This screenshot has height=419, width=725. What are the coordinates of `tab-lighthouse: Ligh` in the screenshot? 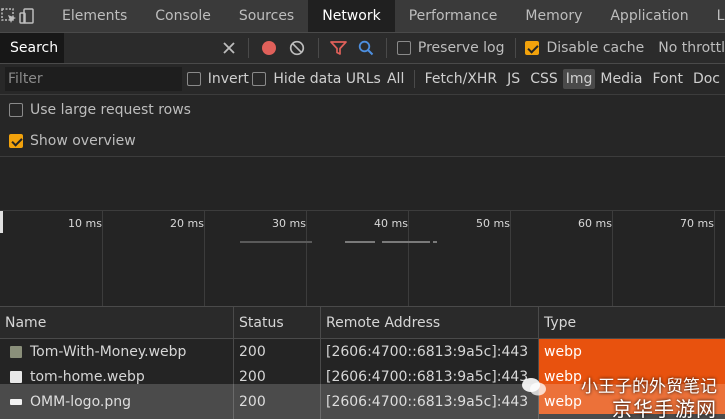 It's located at (714, 16).